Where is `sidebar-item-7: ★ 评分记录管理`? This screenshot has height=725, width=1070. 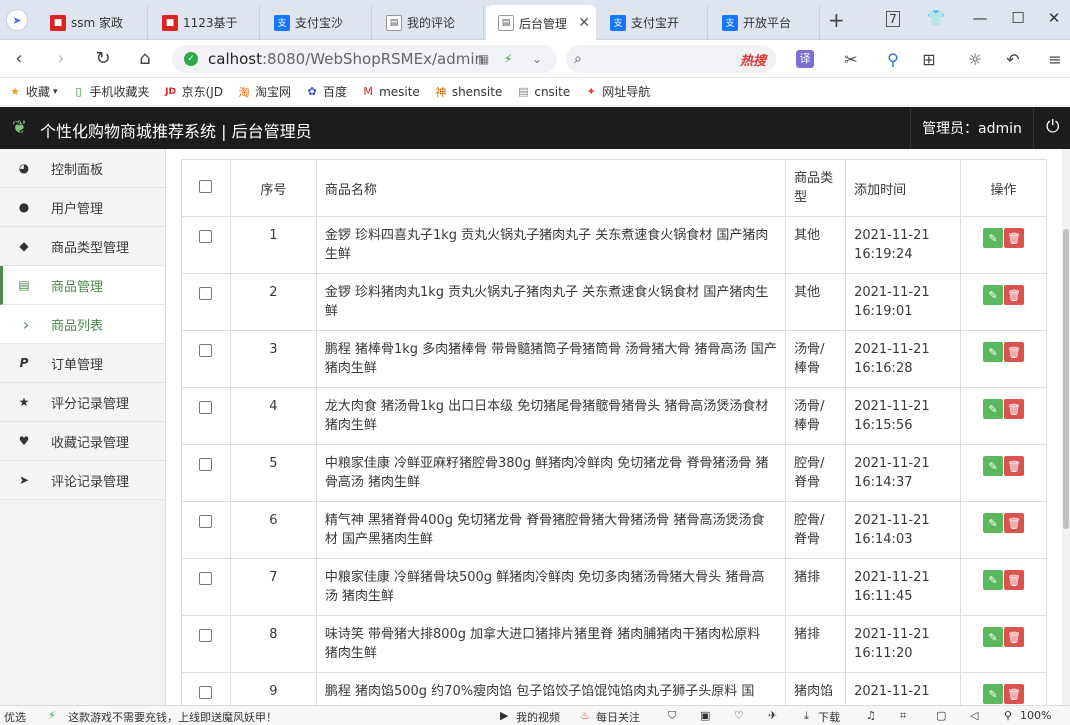
sidebar-item-7: ★ 评分记录管理 is located at coordinates (82, 402).